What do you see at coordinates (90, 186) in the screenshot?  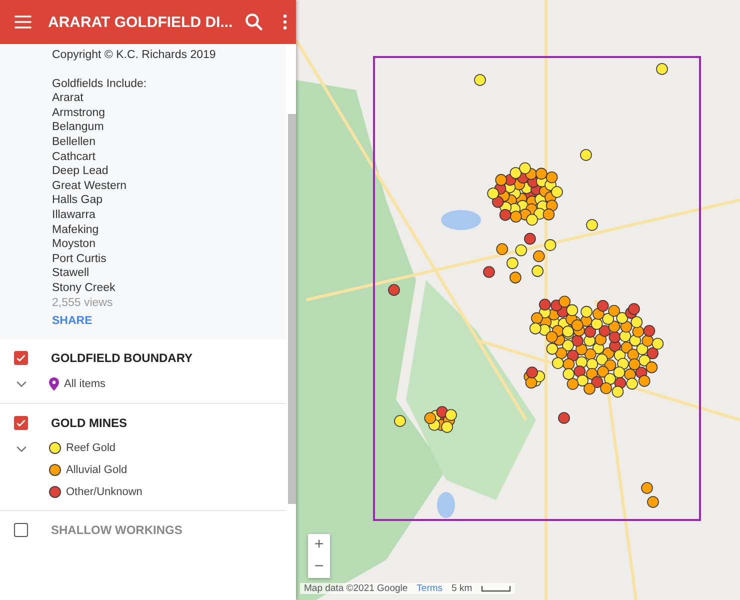 I see `goldfield-name: Great Western` at bounding box center [90, 186].